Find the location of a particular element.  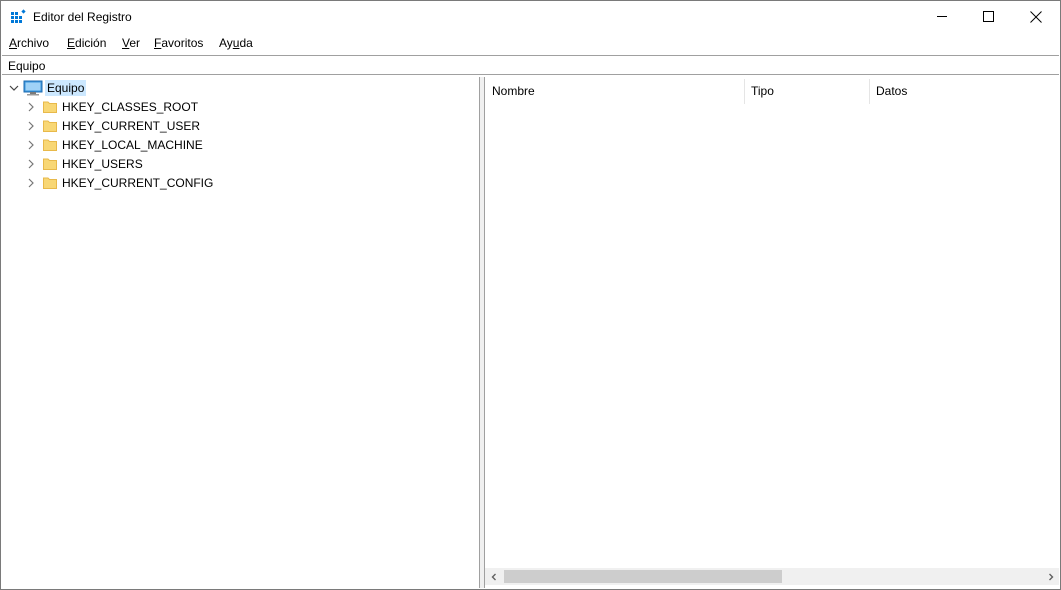

tree-item-equipo: Equipo is located at coordinates (47, 87).